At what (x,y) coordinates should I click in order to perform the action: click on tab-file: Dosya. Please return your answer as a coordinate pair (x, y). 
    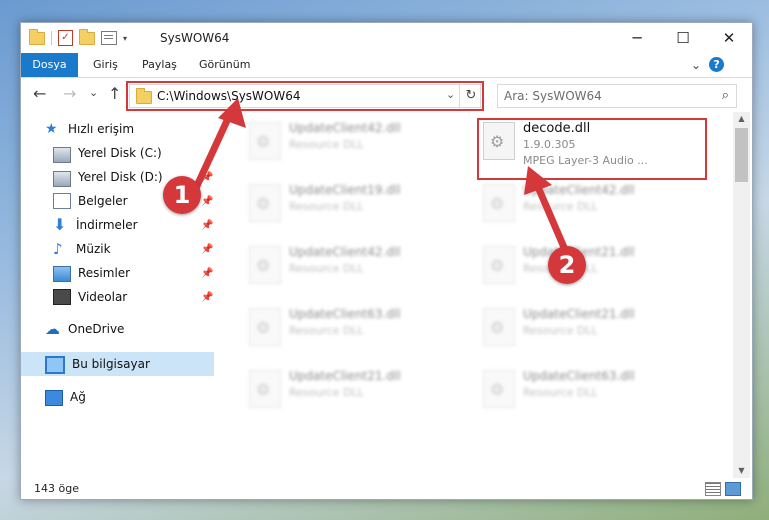
    Looking at the image, I should click on (49, 65).